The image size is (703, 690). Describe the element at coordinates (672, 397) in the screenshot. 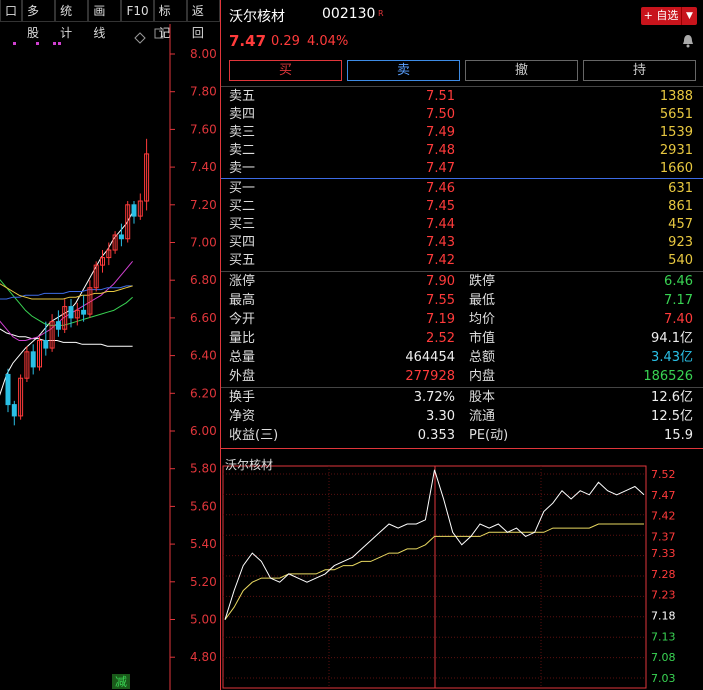

I see `total-shares-value: 12.6亿` at that location.